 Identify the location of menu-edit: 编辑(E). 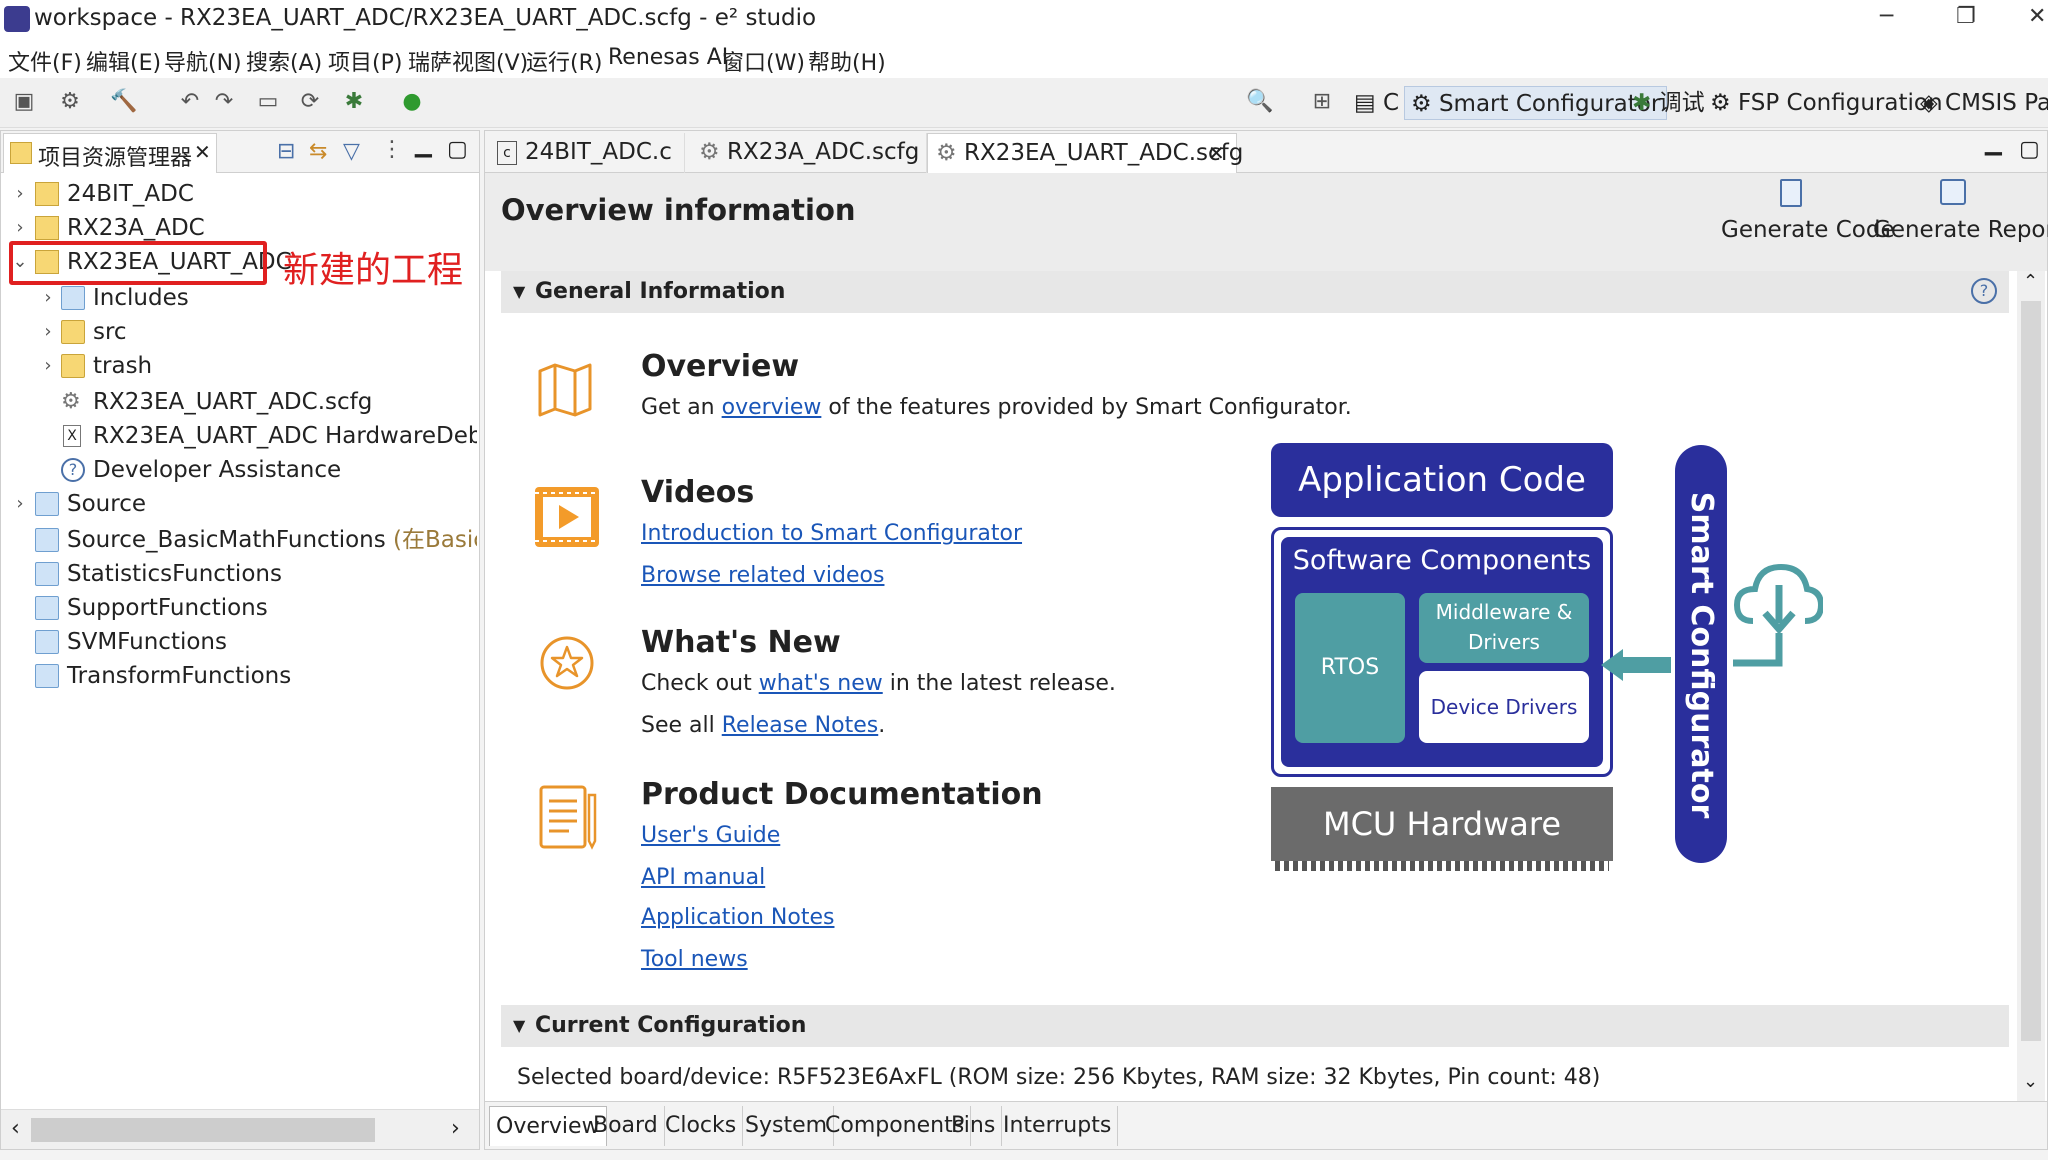
(123, 61).